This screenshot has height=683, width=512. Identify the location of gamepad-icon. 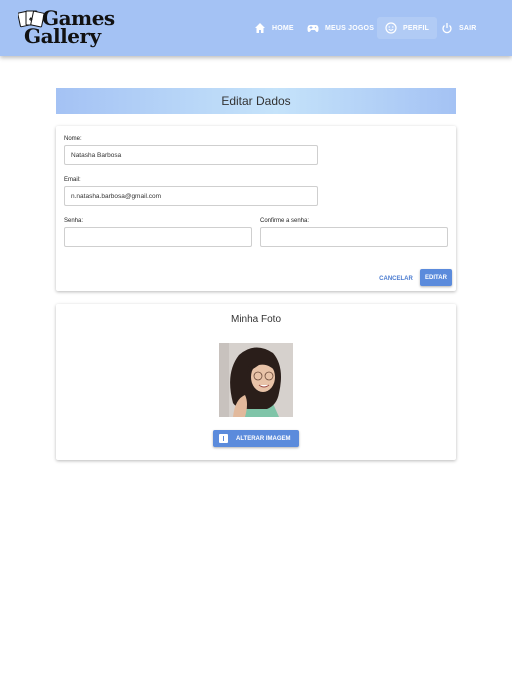
(313, 28).